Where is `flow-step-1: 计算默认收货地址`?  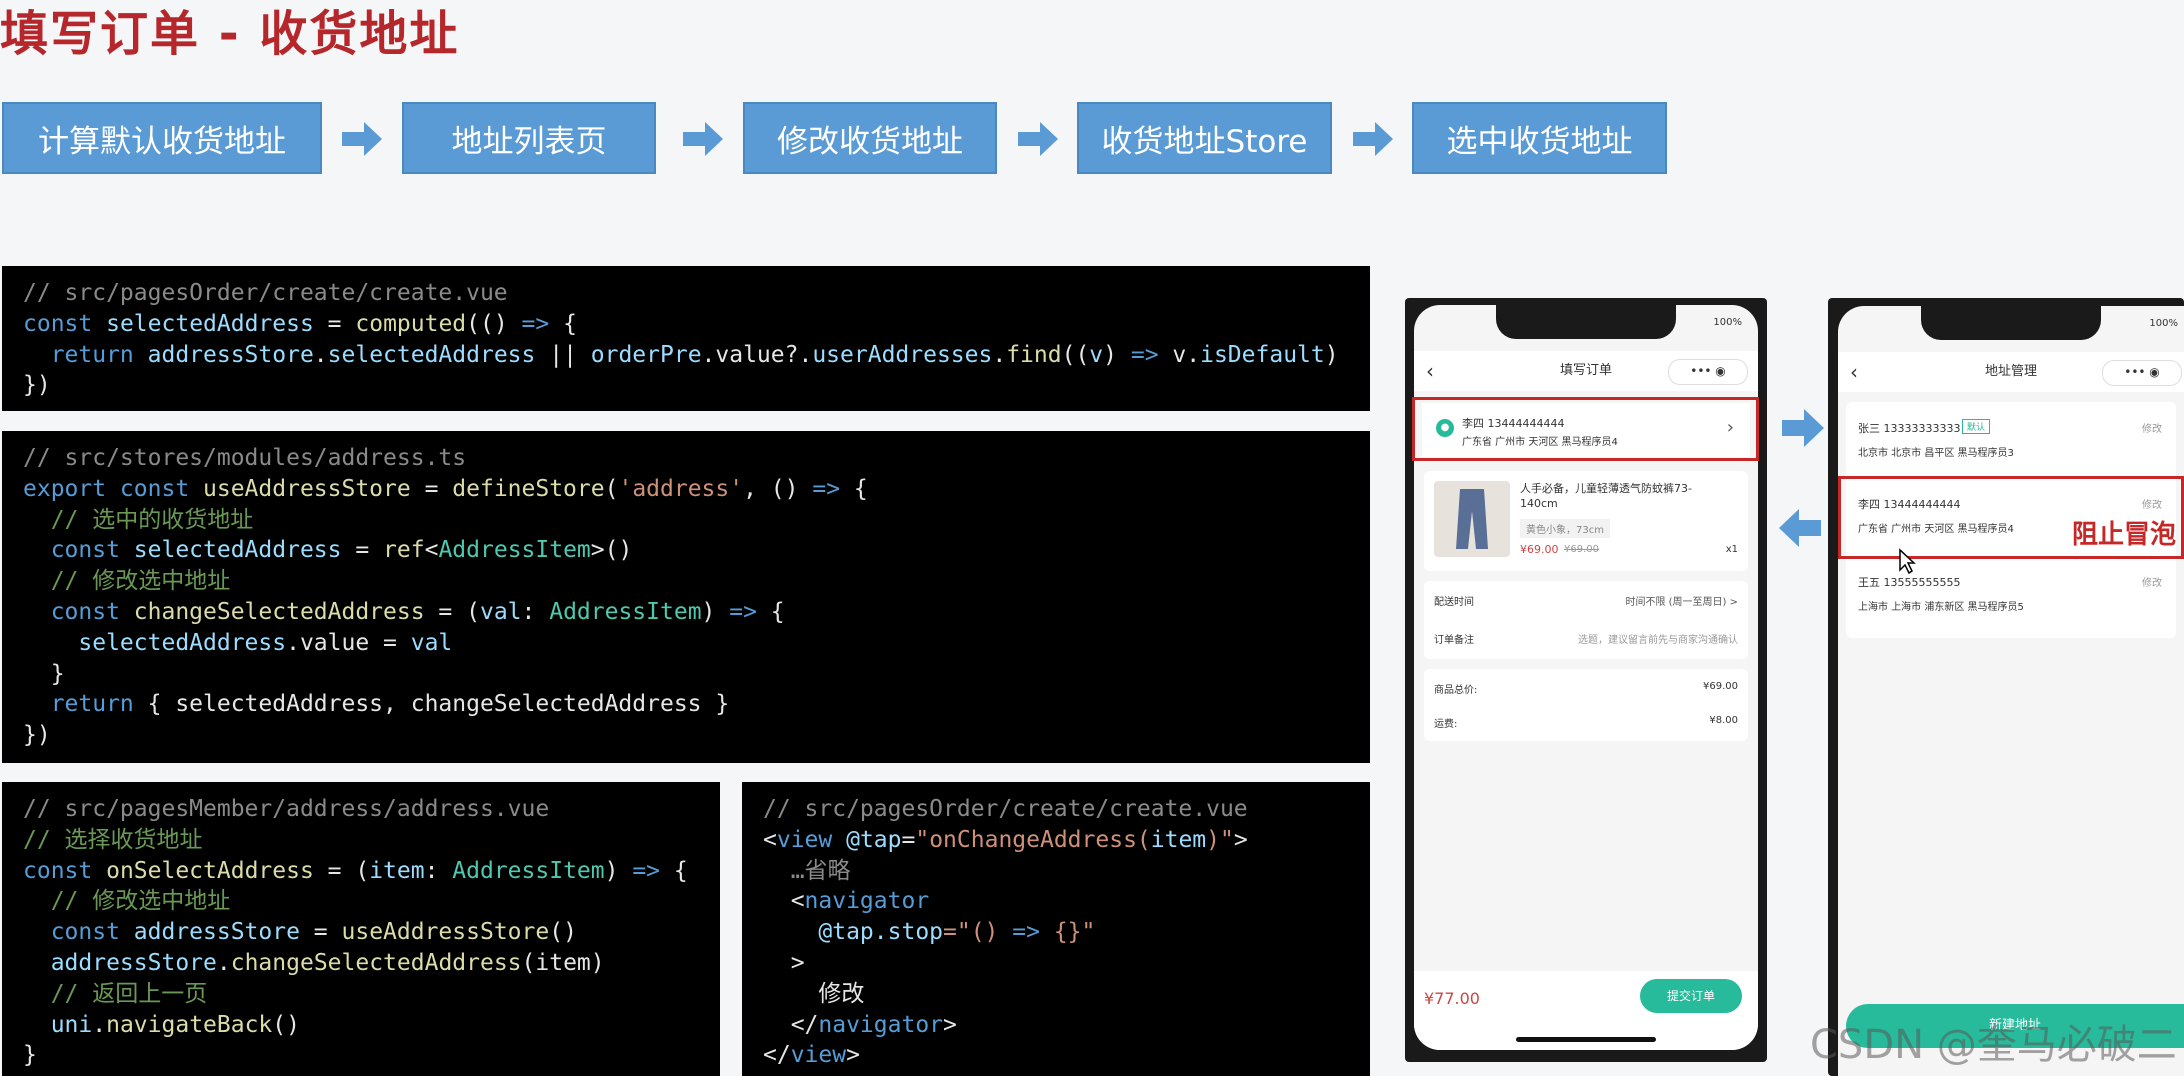 flow-step-1: 计算默认收货地址 is located at coordinates (162, 138).